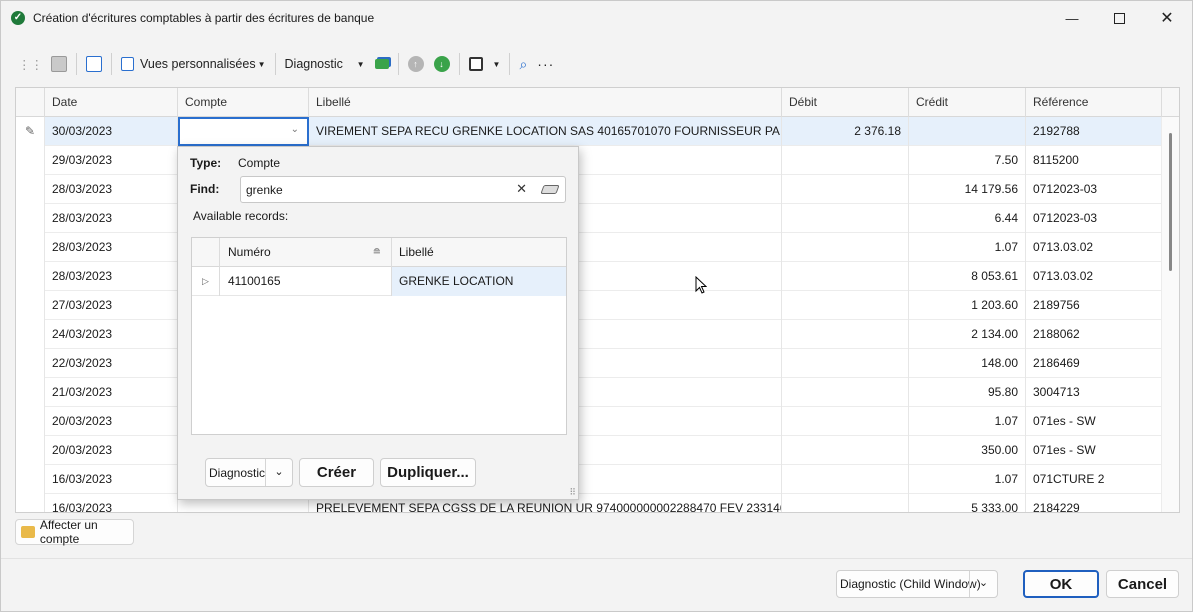 Image resolution: width=1193 pixels, height=612 pixels. What do you see at coordinates (521, 189) in the screenshot?
I see `clear-icon: ✕` at bounding box center [521, 189].